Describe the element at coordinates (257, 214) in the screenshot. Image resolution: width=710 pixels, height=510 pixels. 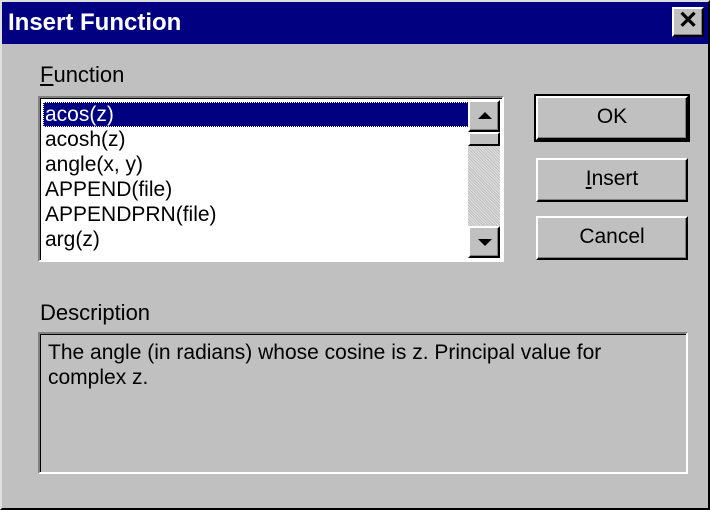
I see `function-list-item-appendprn: APPENDPRN(file)` at that location.